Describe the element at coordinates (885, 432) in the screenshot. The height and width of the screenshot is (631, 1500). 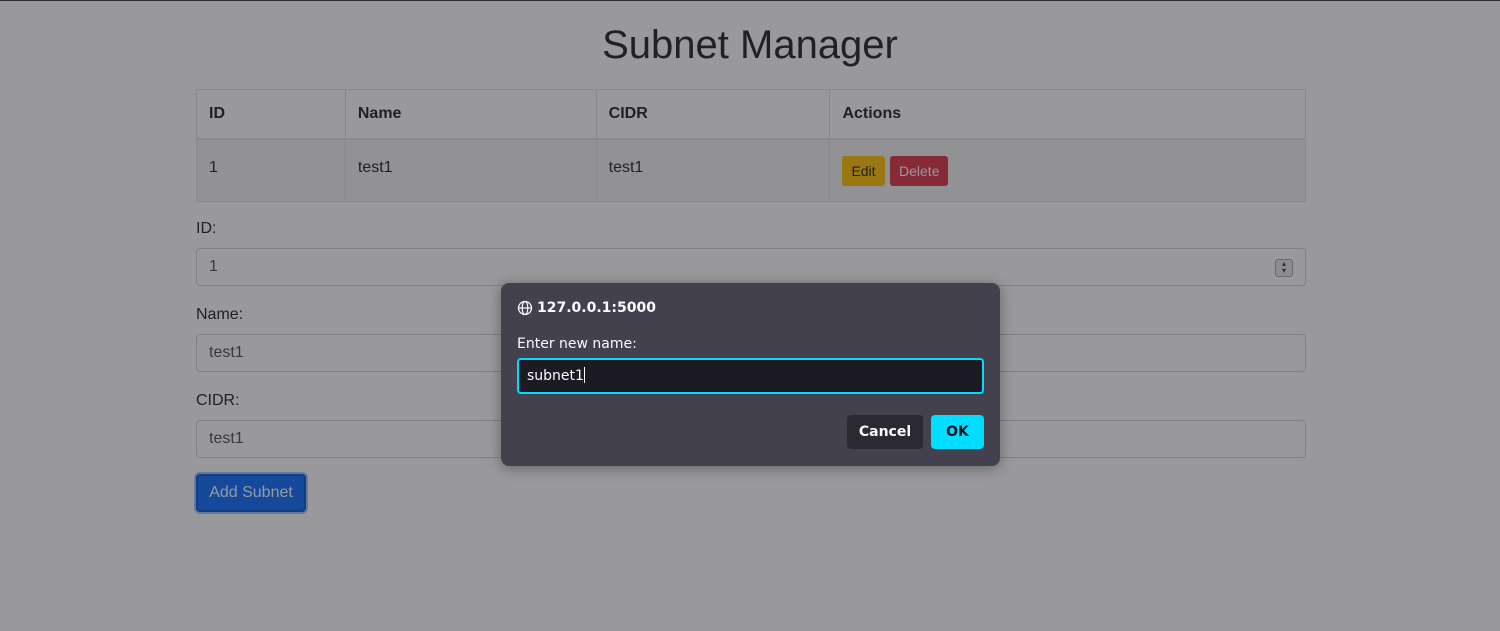
I see `cancel-button: Cancel` at that location.